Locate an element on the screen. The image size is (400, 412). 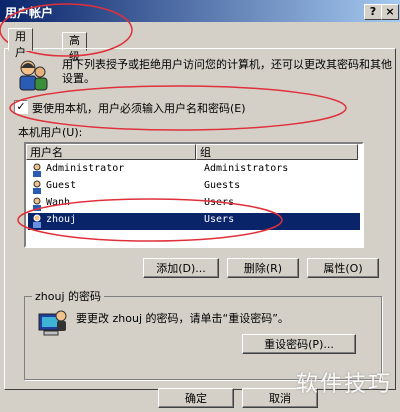
table-row: Guest Guests is located at coordinates (194, 187).